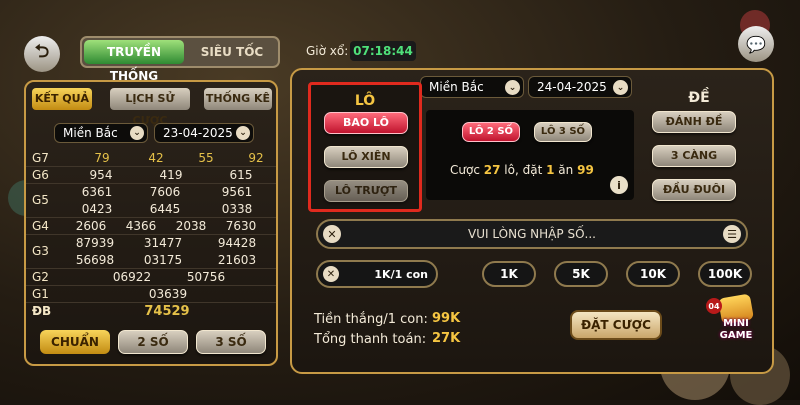  What do you see at coordinates (616, 325) in the screenshot?
I see `place-bet-button: ĐẶT CƯỢC` at bounding box center [616, 325].